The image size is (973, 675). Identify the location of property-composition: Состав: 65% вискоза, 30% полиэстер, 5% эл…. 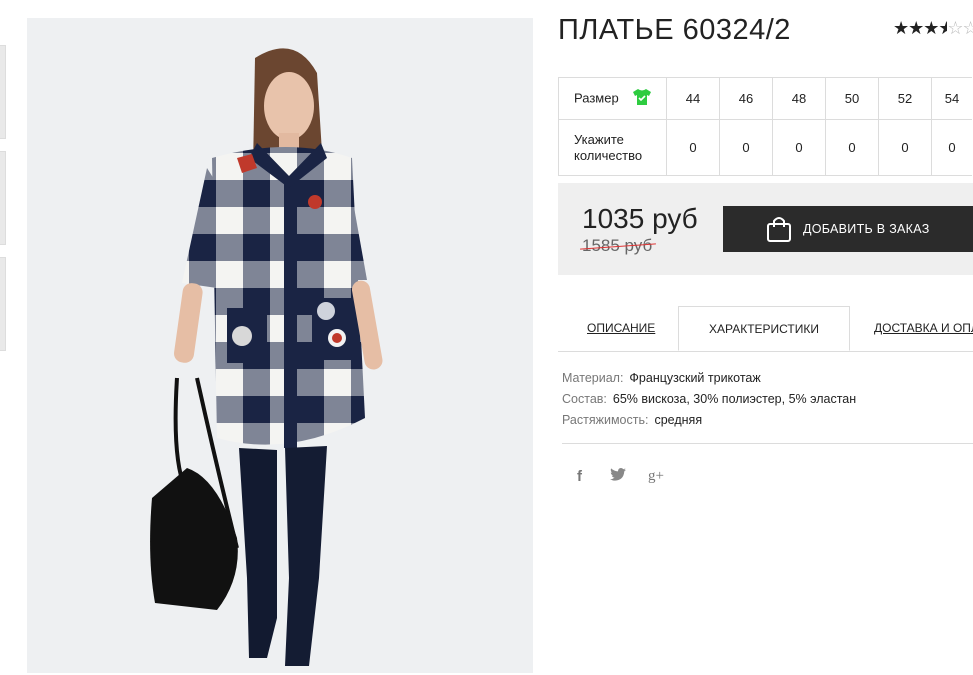
(709, 399).